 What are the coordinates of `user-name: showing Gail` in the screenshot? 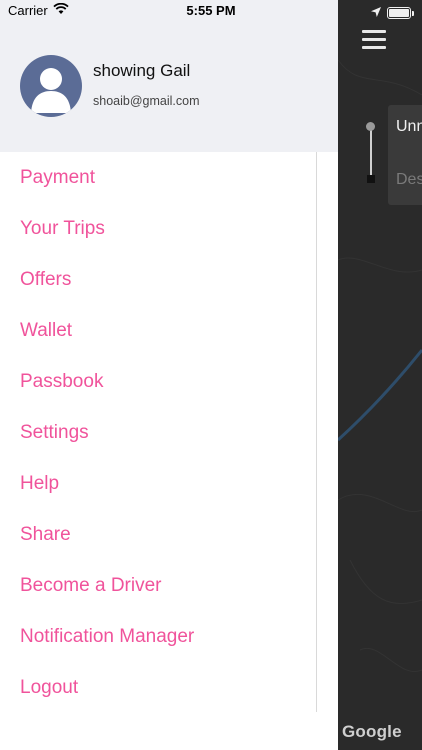 It's located at (142, 70).